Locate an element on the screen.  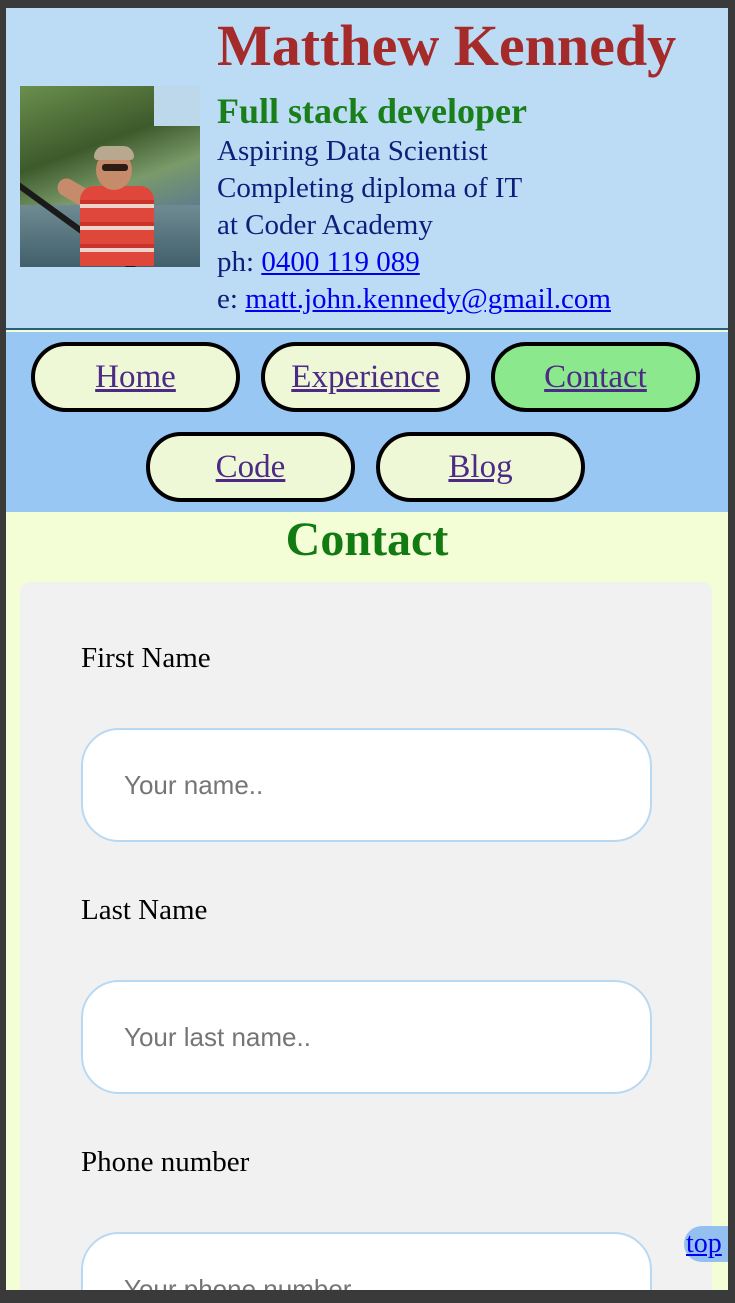
email-line: e: matt.john.kennedy@gmail.com is located at coordinates (414, 299).